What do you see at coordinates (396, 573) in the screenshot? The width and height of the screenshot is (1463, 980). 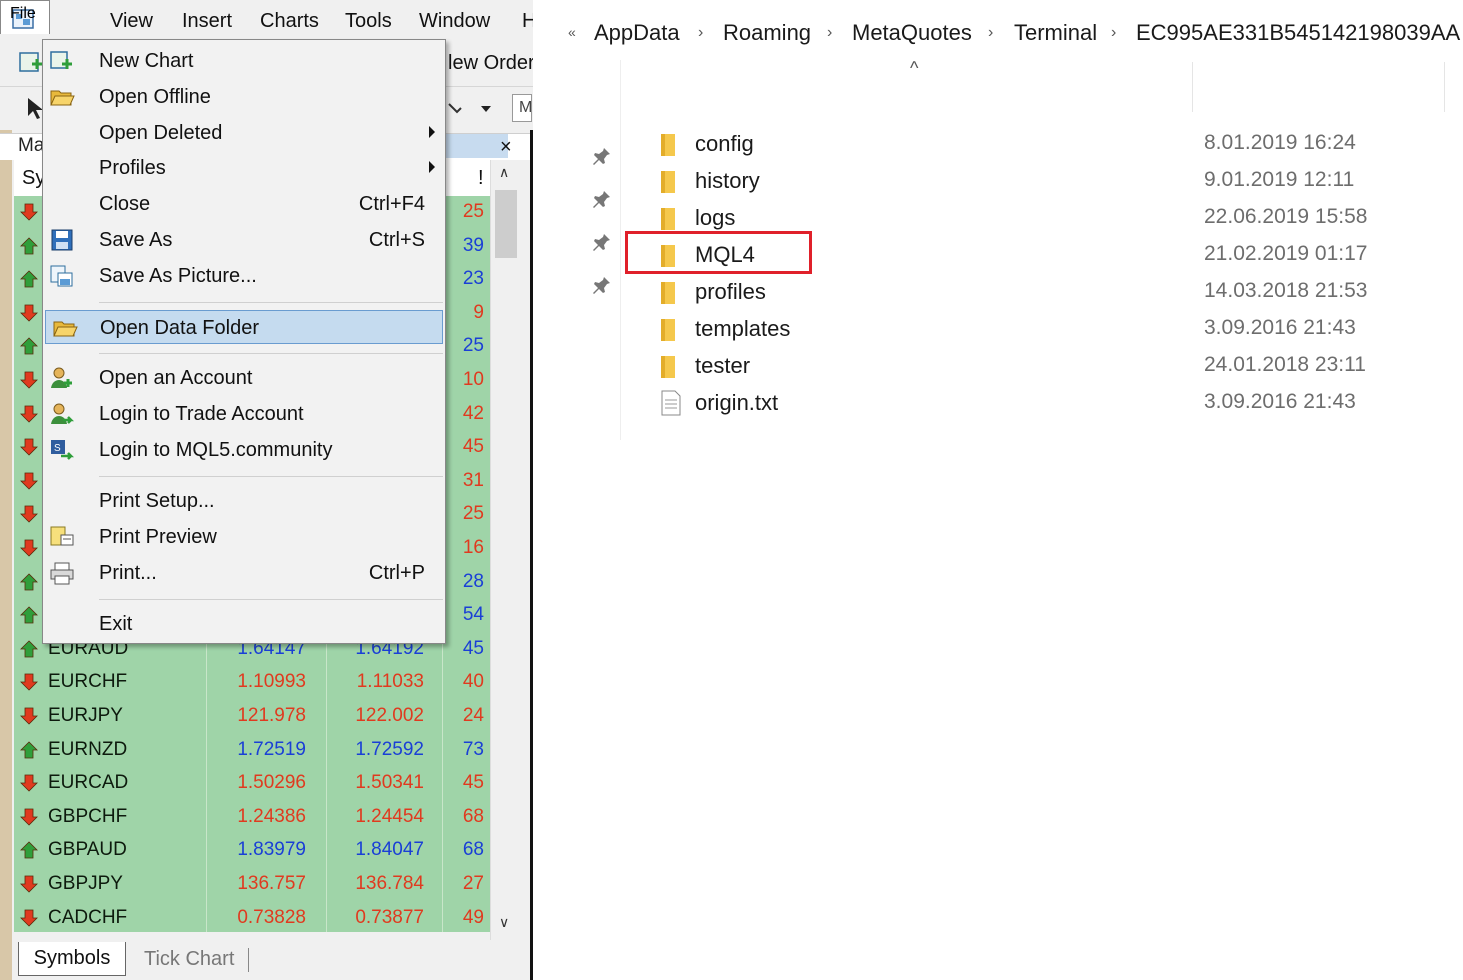 I see `menu-item-shortcut: Ctrl+P` at bounding box center [396, 573].